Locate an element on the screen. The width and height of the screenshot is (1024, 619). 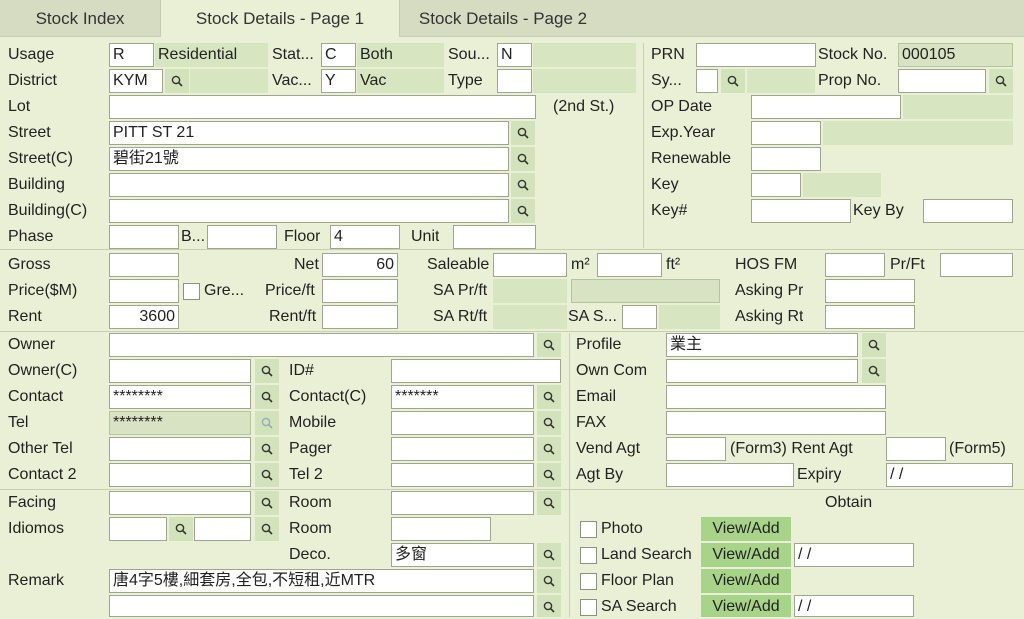
street-search-icon is located at coordinates (523, 133).